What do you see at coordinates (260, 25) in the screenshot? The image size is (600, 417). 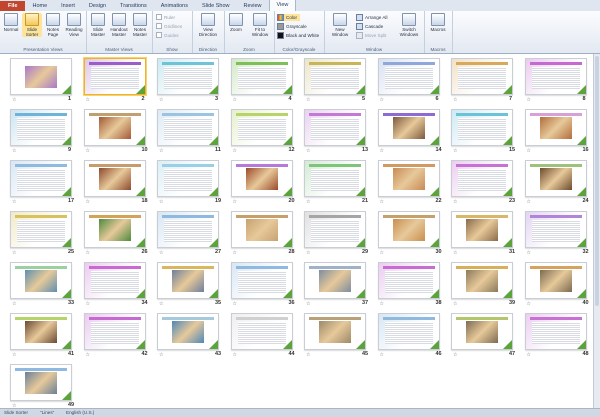 I see `fit-to-window-button: Fit to Window` at bounding box center [260, 25].